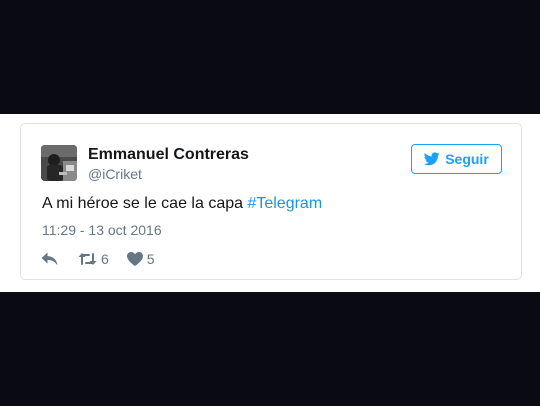 This screenshot has height=406, width=540. I want to click on display-name: Emmanuel Contreras, so click(168, 155).